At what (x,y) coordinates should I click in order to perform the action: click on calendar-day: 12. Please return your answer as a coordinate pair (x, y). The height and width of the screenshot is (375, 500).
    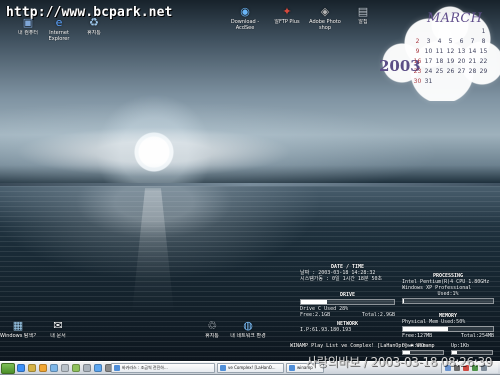
    Looking at the image, I should click on (450, 51).